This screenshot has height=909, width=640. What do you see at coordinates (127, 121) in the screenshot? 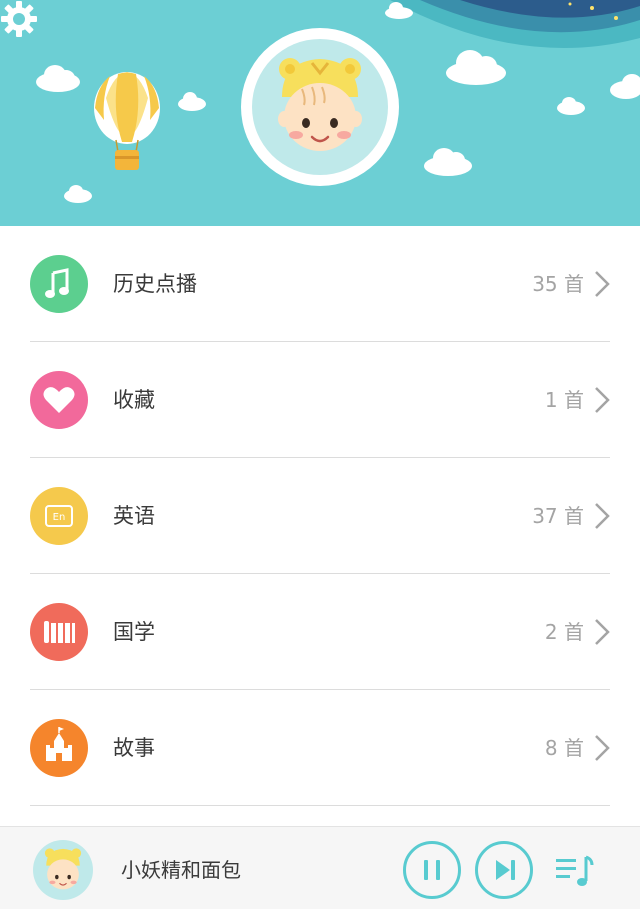
I see `hot-air-balloon-icon` at bounding box center [127, 121].